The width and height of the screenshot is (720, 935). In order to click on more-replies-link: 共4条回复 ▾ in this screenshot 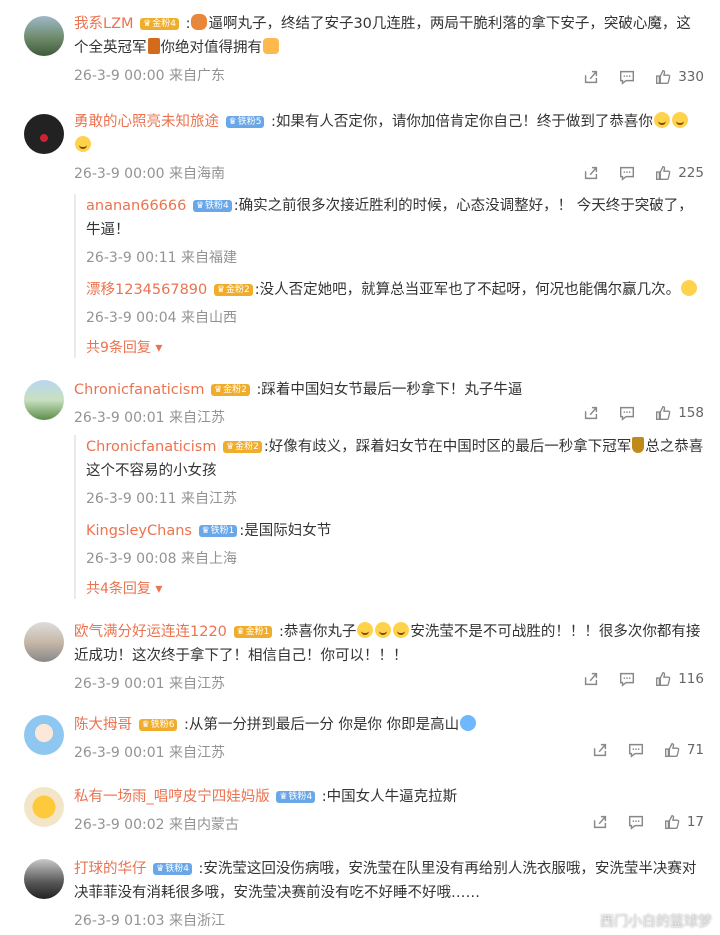, I will do `click(395, 589)`.